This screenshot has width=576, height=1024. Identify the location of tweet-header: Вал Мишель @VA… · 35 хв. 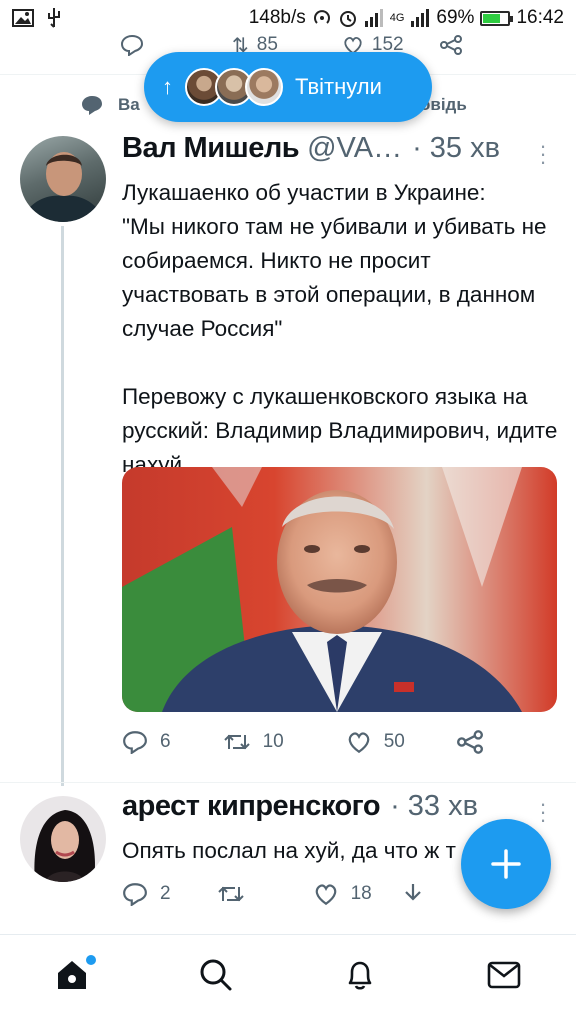
(311, 148).